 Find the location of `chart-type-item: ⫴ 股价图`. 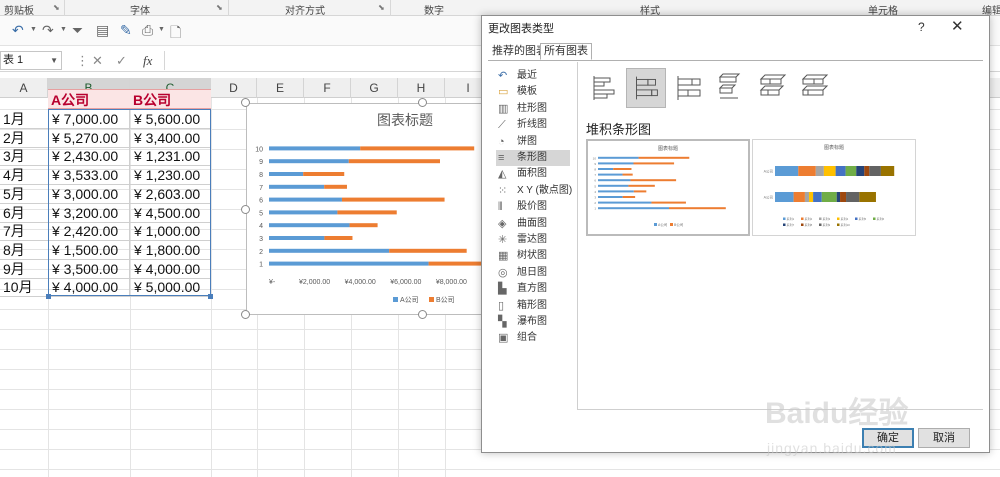

chart-type-item: ⫴ 股价图 is located at coordinates (533, 207).